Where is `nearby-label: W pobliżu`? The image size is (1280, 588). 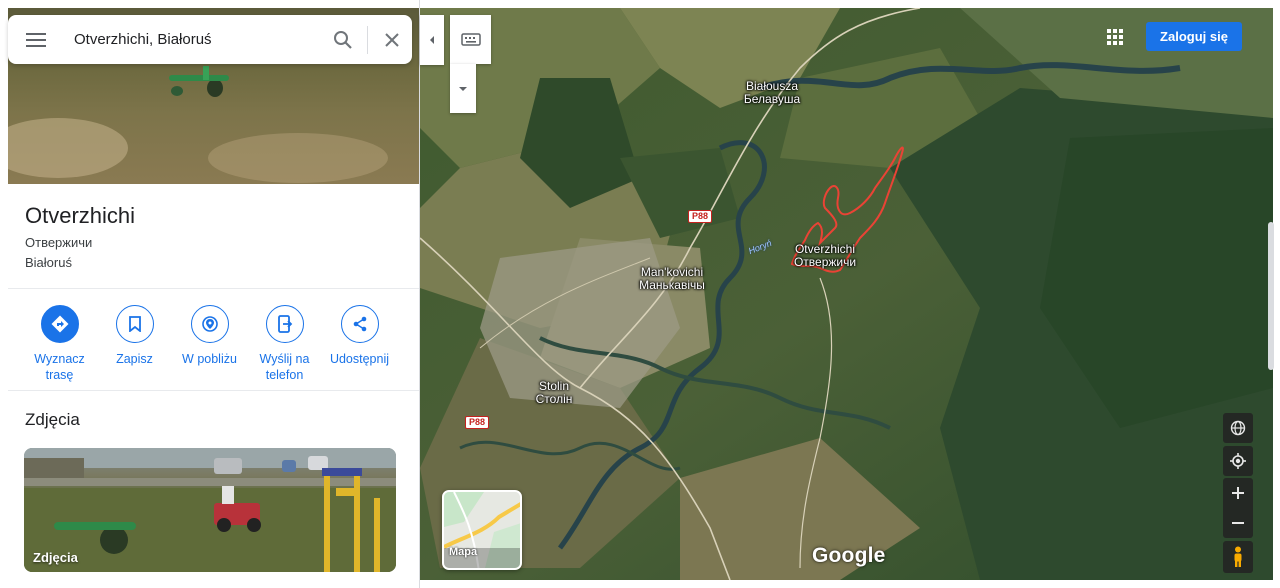
nearby-label: W pobliżu is located at coordinates (209, 359).